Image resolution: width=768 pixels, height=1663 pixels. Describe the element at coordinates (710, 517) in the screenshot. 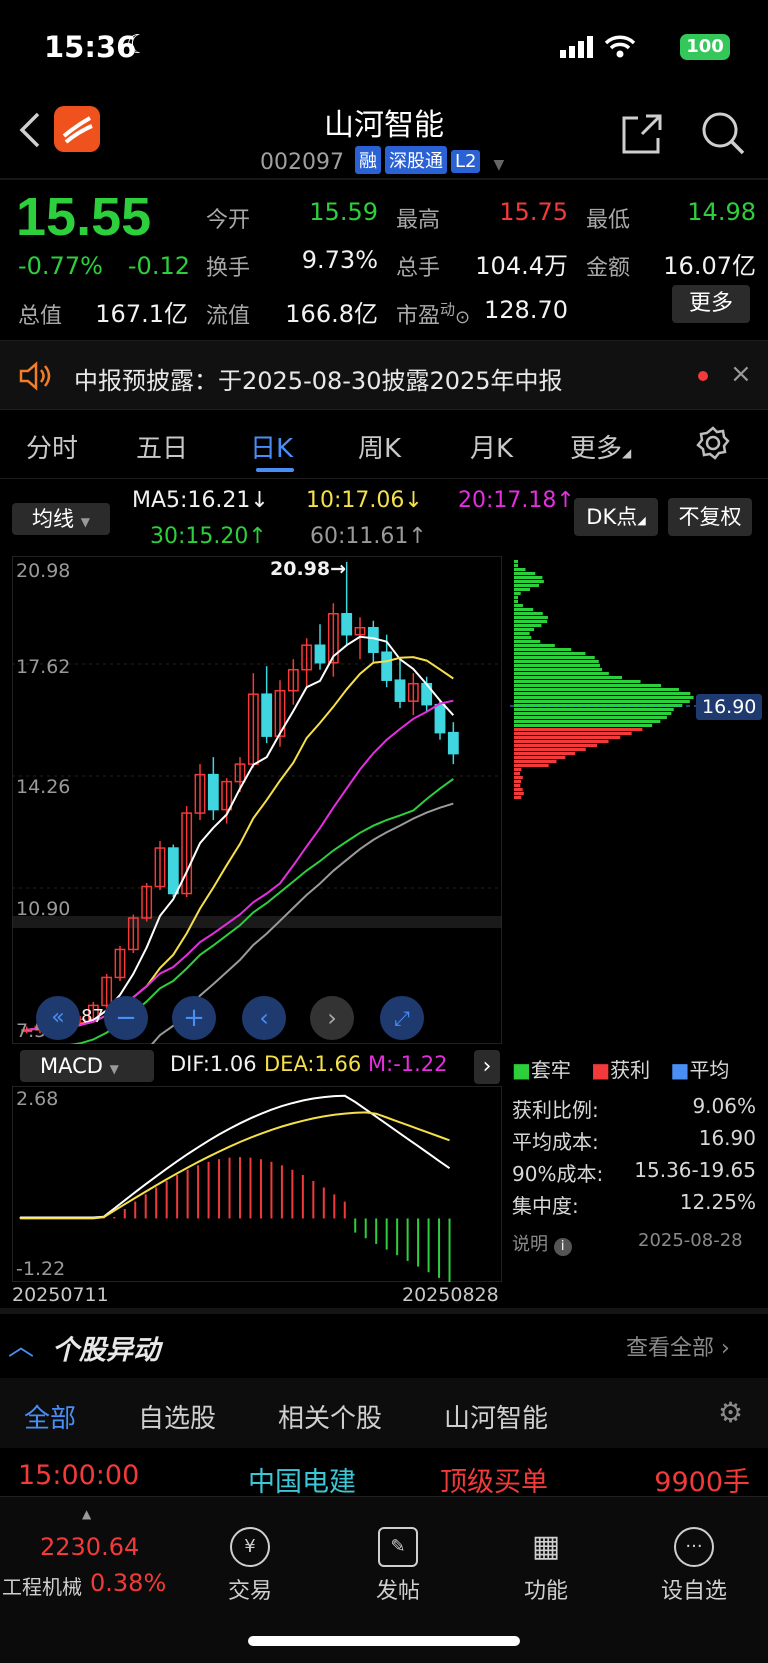

I see `adjust-button: 不复权` at that location.